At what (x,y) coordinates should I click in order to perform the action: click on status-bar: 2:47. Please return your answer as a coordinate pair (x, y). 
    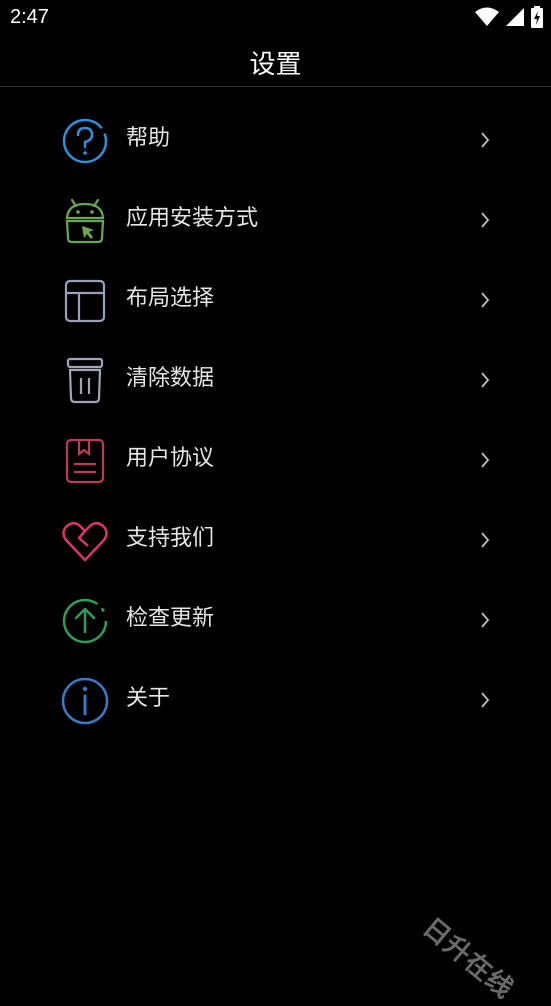
    Looking at the image, I should click on (275, 19).